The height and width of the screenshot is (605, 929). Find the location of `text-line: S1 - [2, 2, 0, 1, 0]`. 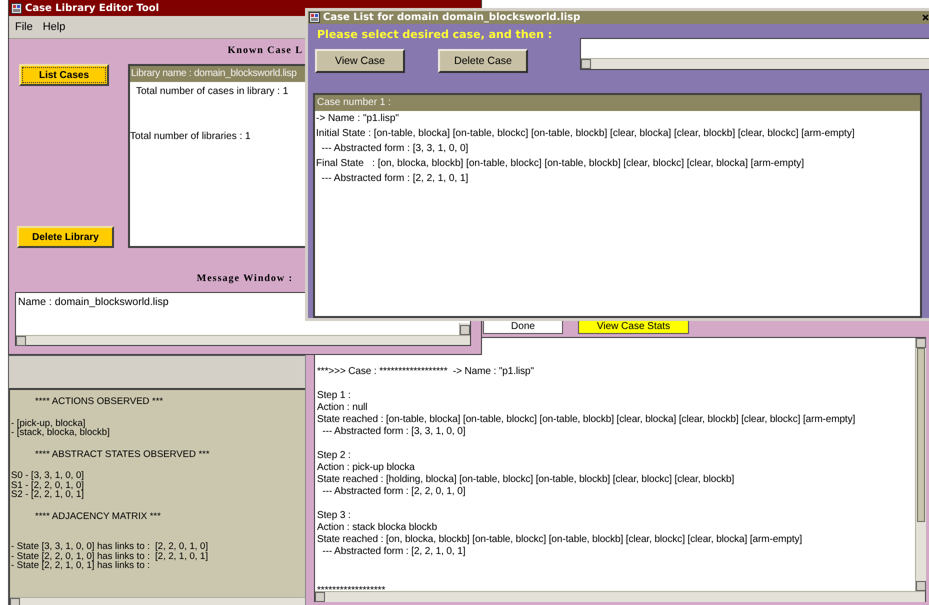

text-line: S1 - [2, 2, 0, 1, 0] is located at coordinates (48, 485).